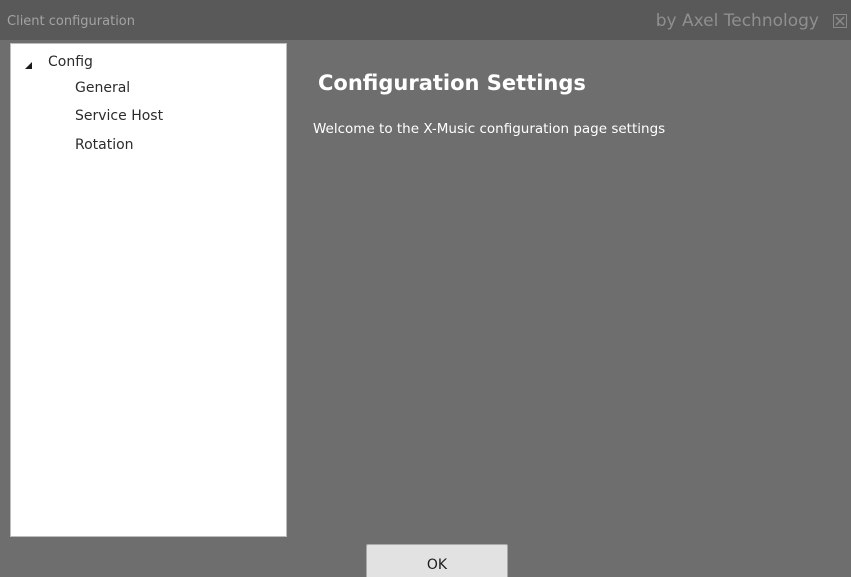 The width and height of the screenshot is (851, 577). What do you see at coordinates (102, 88) in the screenshot?
I see `tree-item-general: General` at bounding box center [102, 88].